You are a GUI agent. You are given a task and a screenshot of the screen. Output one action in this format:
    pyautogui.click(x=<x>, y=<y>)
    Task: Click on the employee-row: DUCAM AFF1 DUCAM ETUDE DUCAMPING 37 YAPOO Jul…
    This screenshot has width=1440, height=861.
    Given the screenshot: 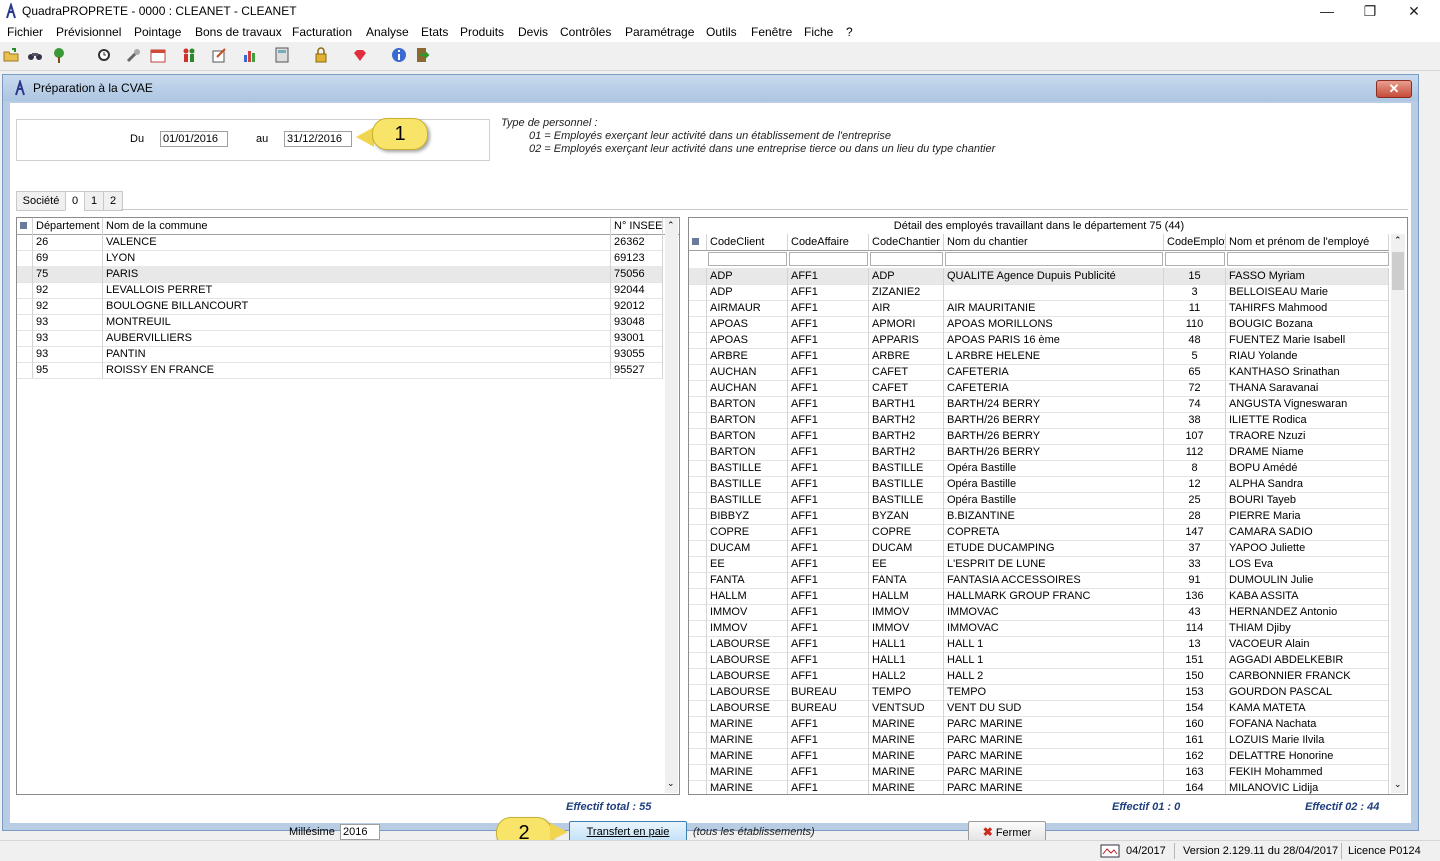 What is the action you would take?
    pyautogui.click(x=1039, y=548)
    